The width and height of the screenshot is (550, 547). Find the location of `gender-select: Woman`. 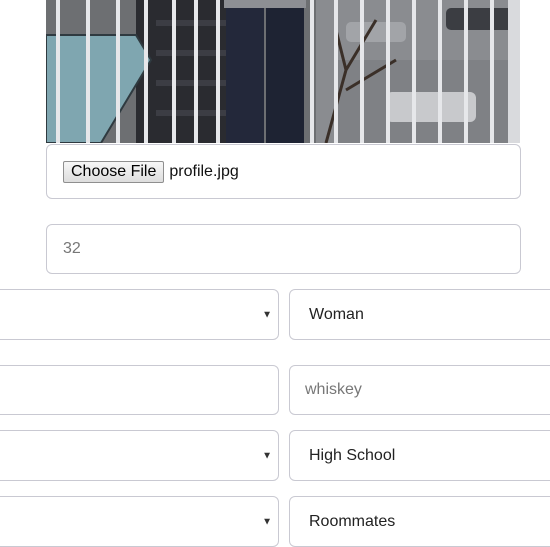

gender-select: Woman is located at coordinates (419, 314).